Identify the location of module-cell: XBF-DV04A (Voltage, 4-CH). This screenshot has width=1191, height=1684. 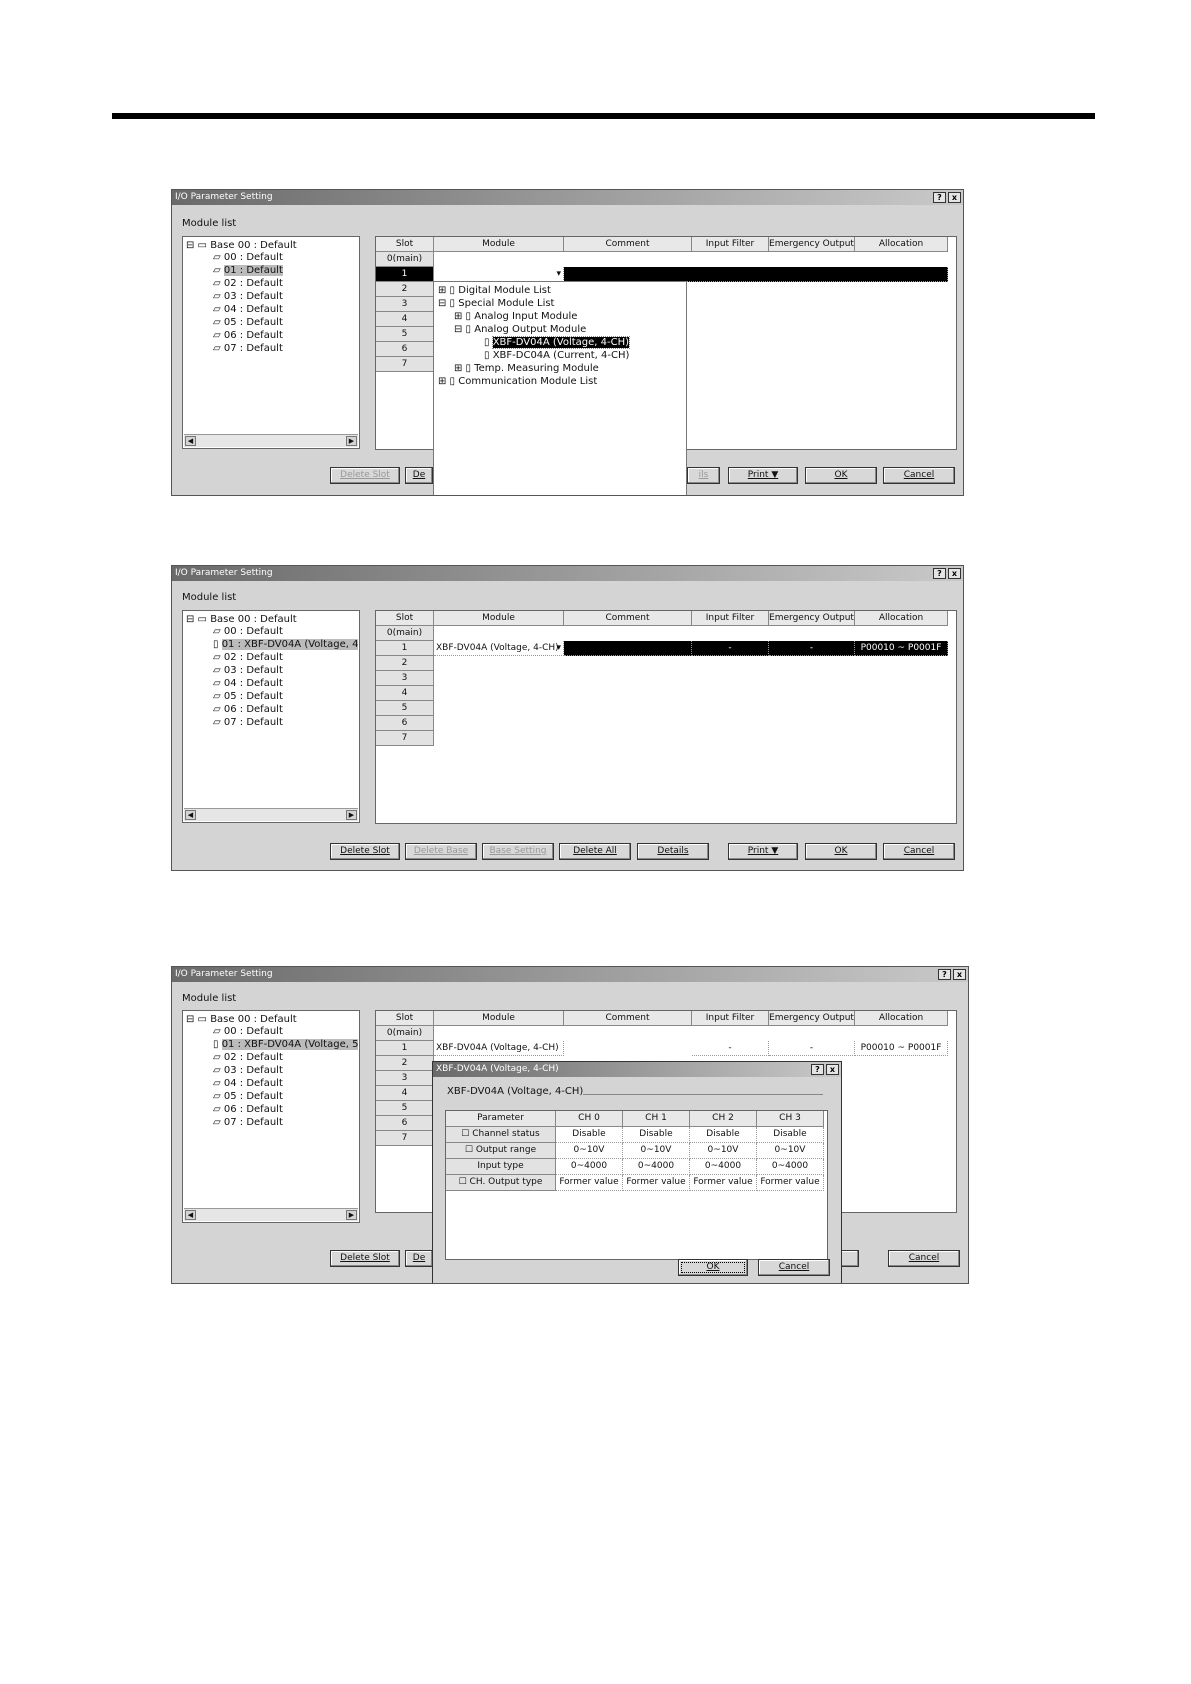
(499, 1048).